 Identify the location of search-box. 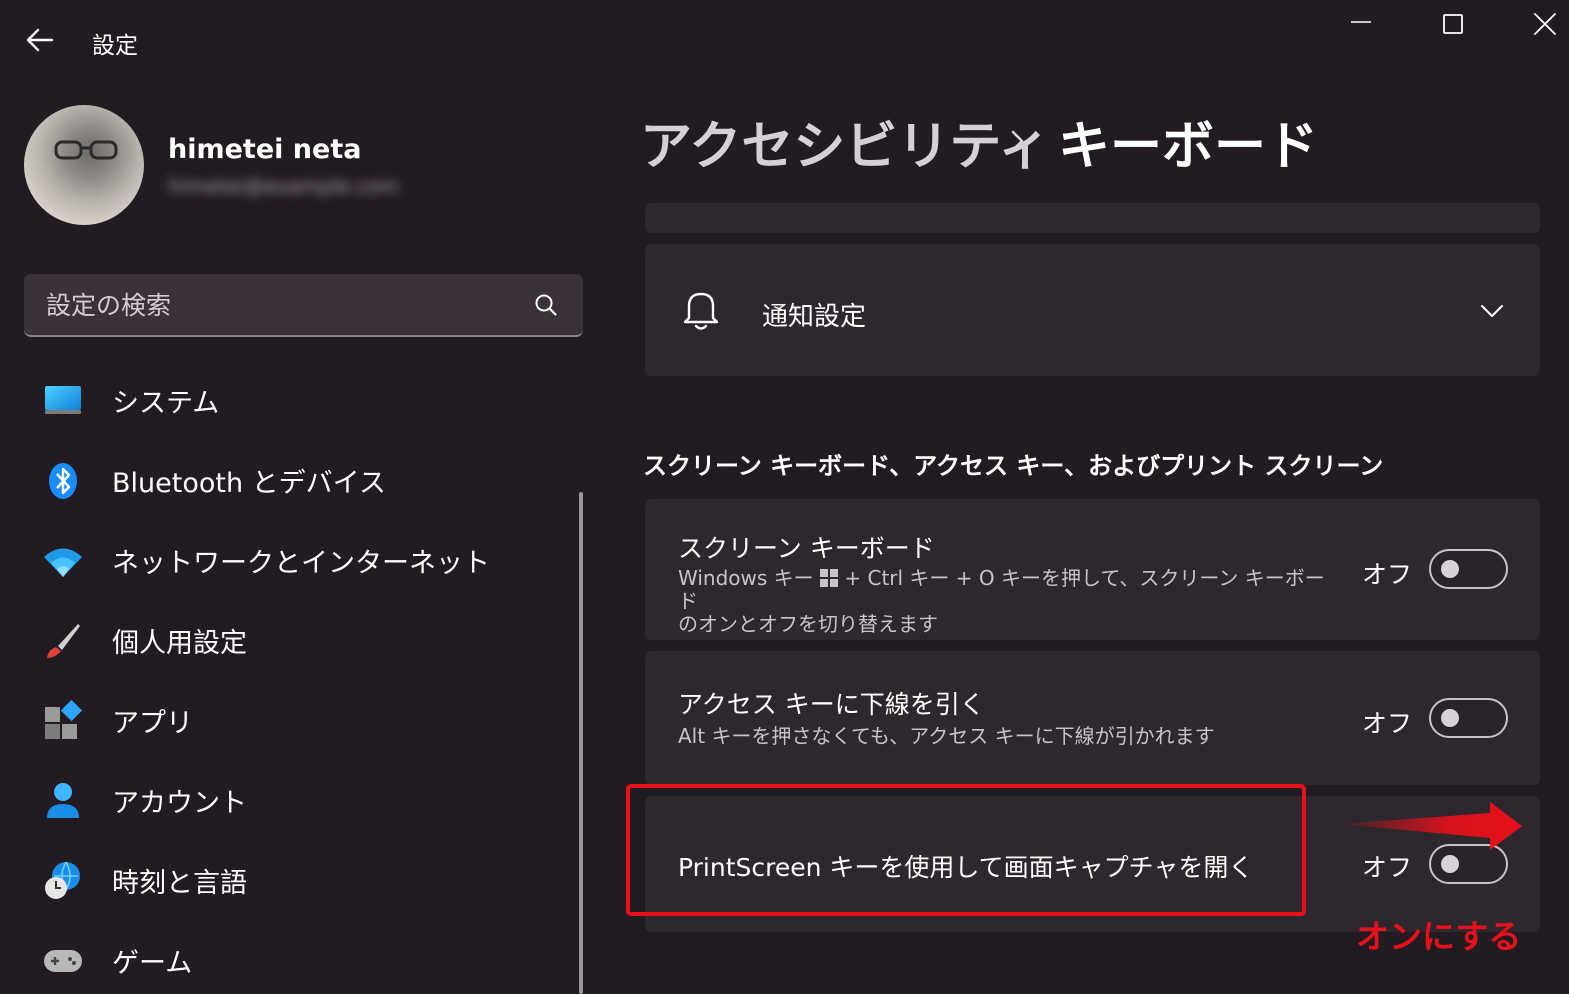
(303, 305).